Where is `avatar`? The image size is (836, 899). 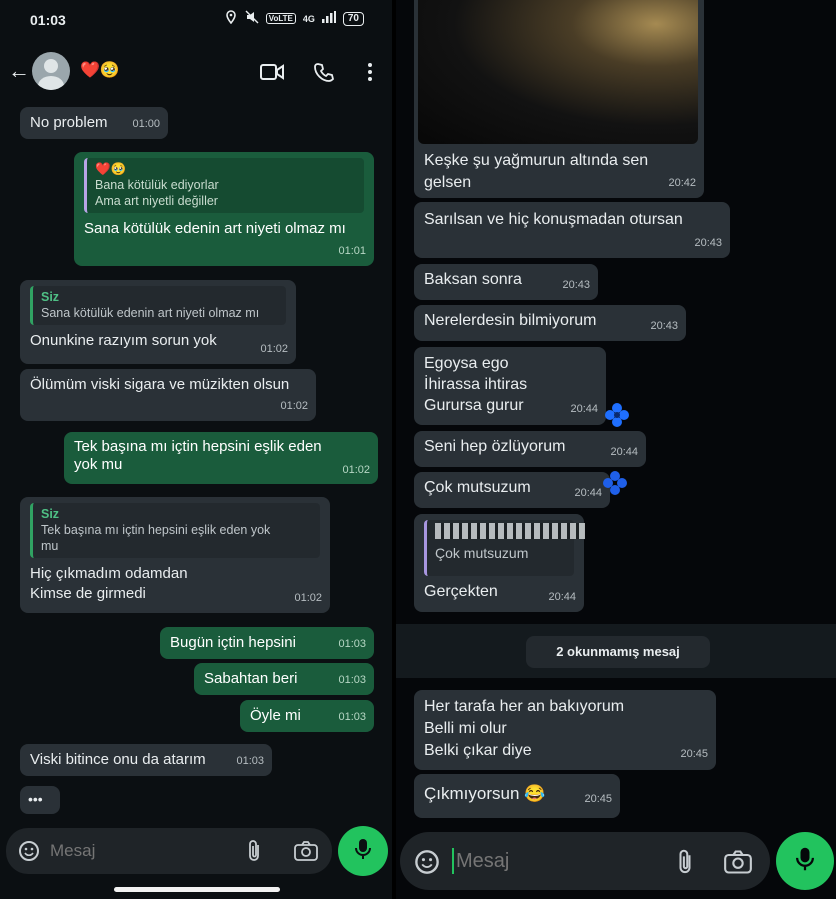
avatar is located at coordinates (51, 71).